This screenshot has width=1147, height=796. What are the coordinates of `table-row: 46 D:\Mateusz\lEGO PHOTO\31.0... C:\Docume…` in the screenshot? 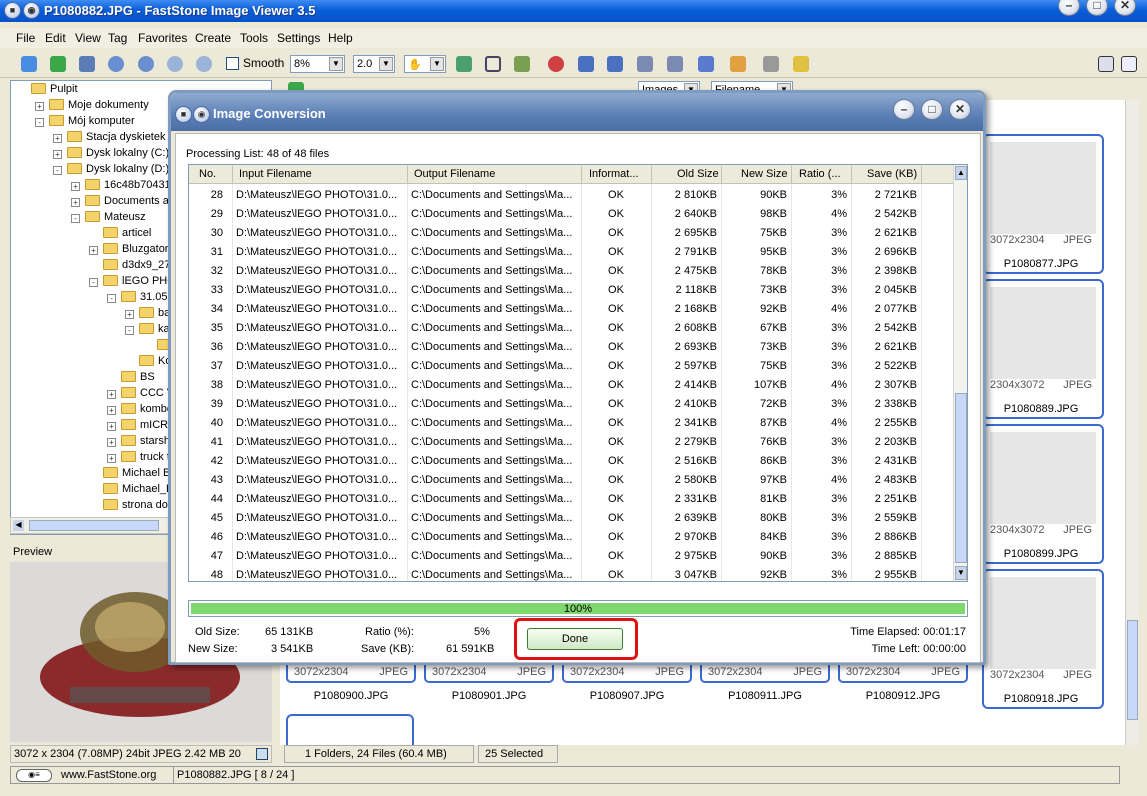 It's located at (571, 537).